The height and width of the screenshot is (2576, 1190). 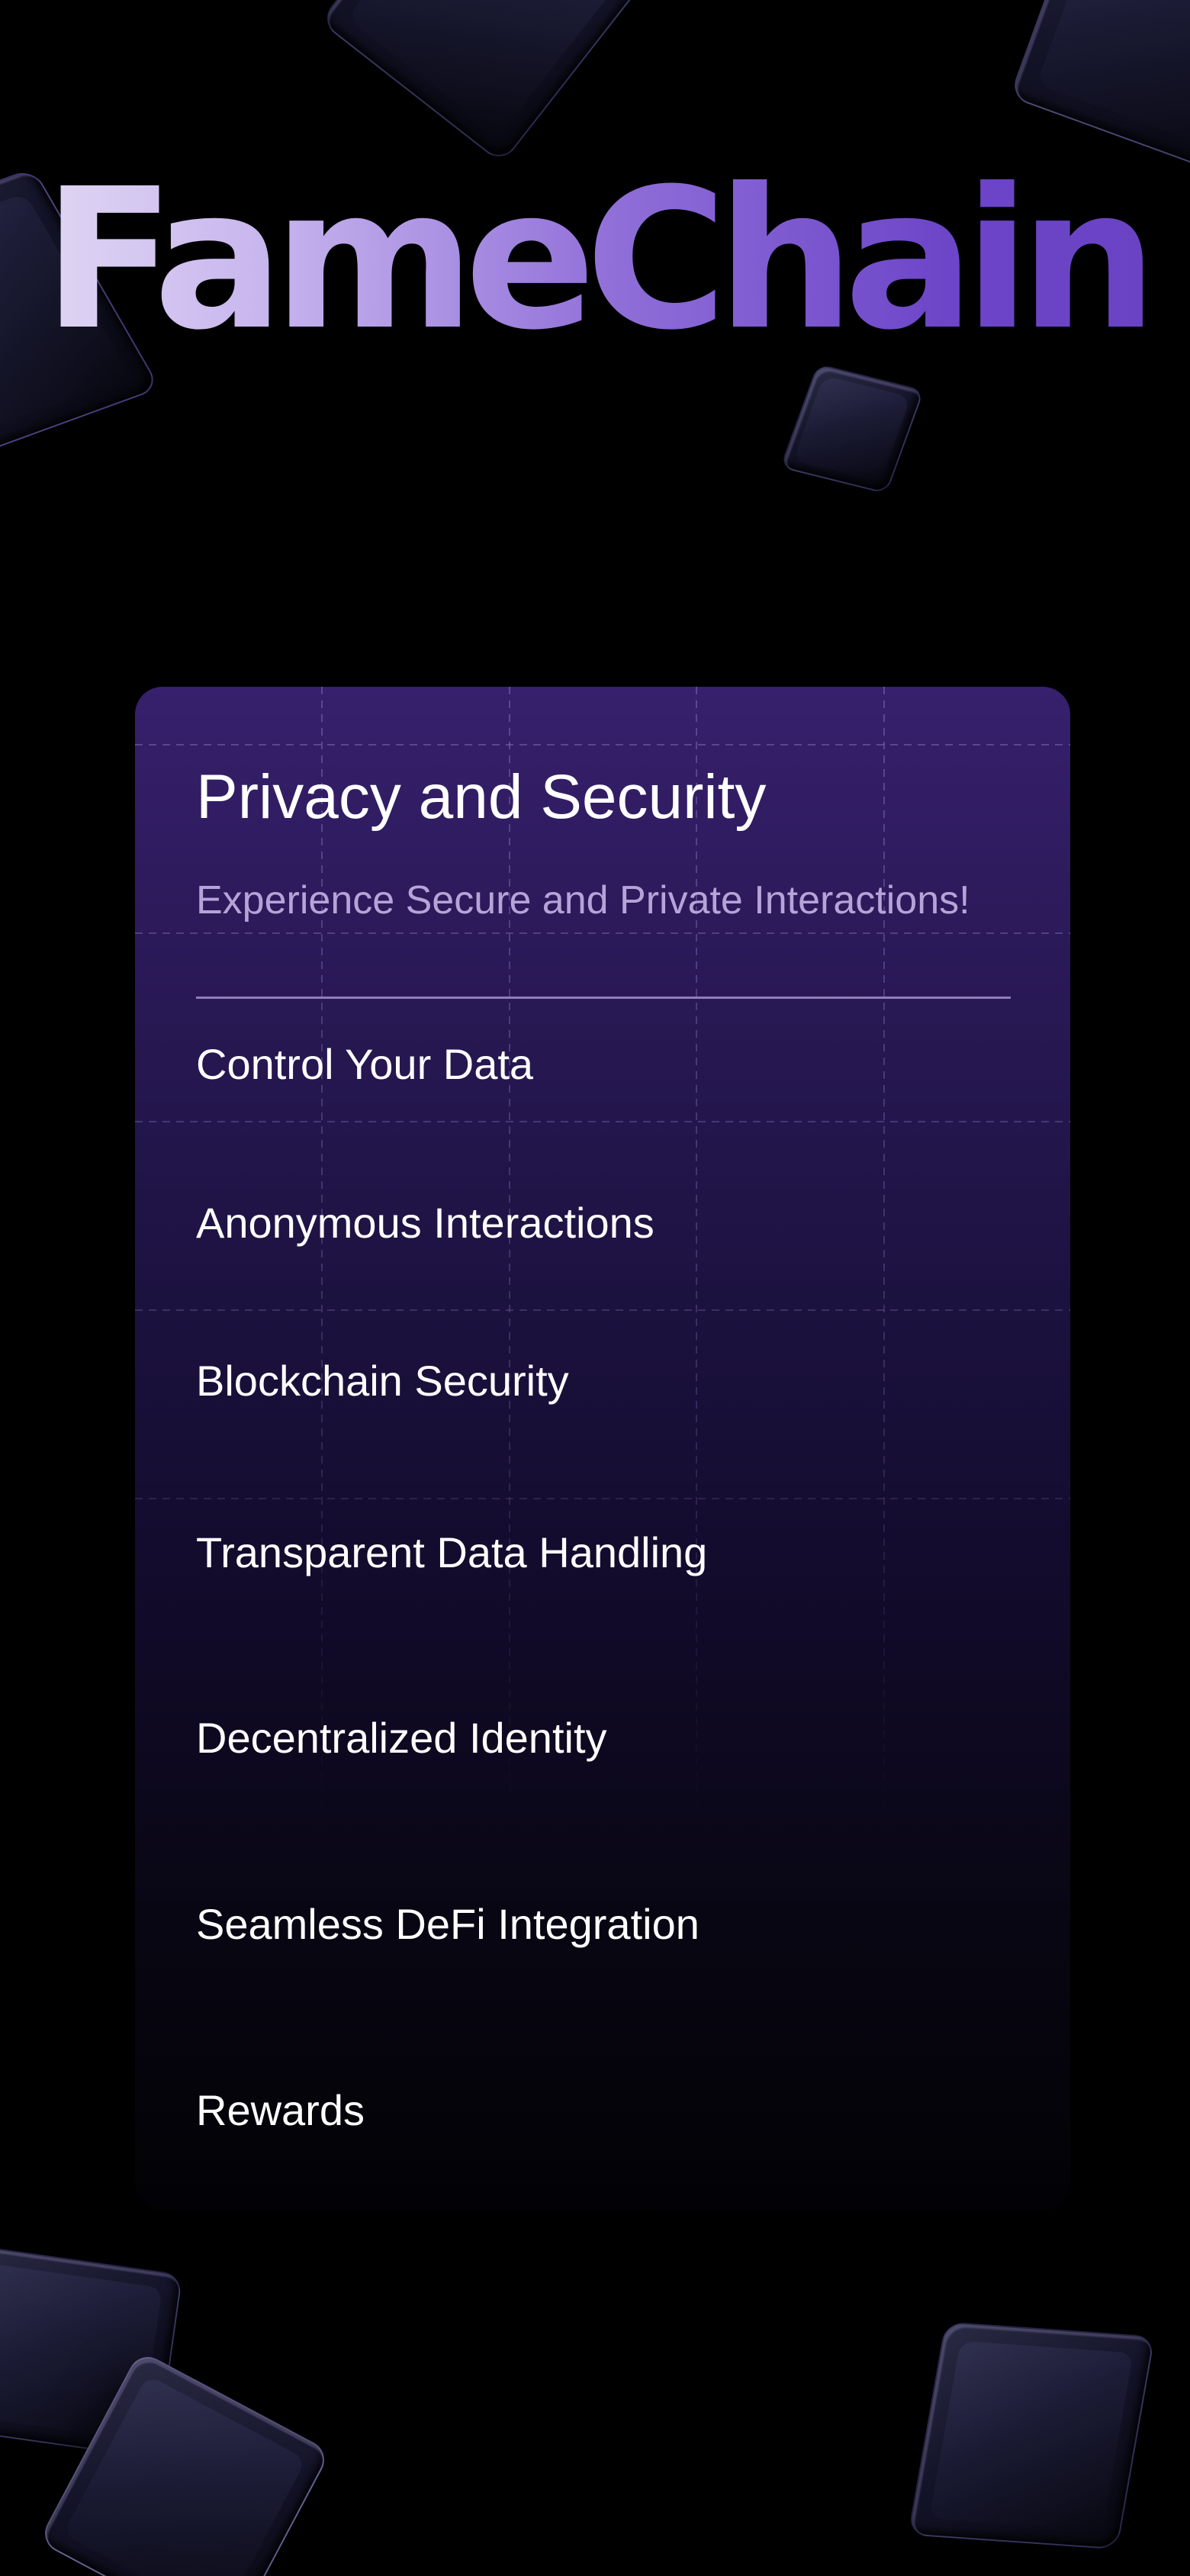 What do you see at coordinates (280, 2110) in the screenshot?
I see `menu-item-rewards: Rewards` at bounding box center [280, 2110].